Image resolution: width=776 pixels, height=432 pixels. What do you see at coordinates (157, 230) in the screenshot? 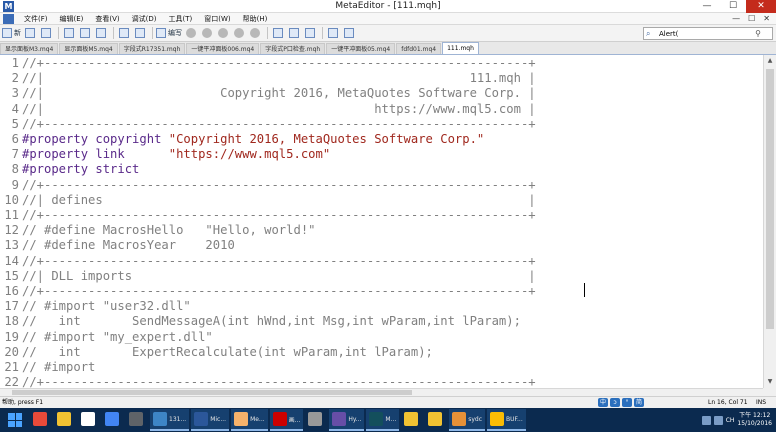
I see `code-line: 12// #define MacrosHello "Hello, world!"` at bounding box center [157, 230].